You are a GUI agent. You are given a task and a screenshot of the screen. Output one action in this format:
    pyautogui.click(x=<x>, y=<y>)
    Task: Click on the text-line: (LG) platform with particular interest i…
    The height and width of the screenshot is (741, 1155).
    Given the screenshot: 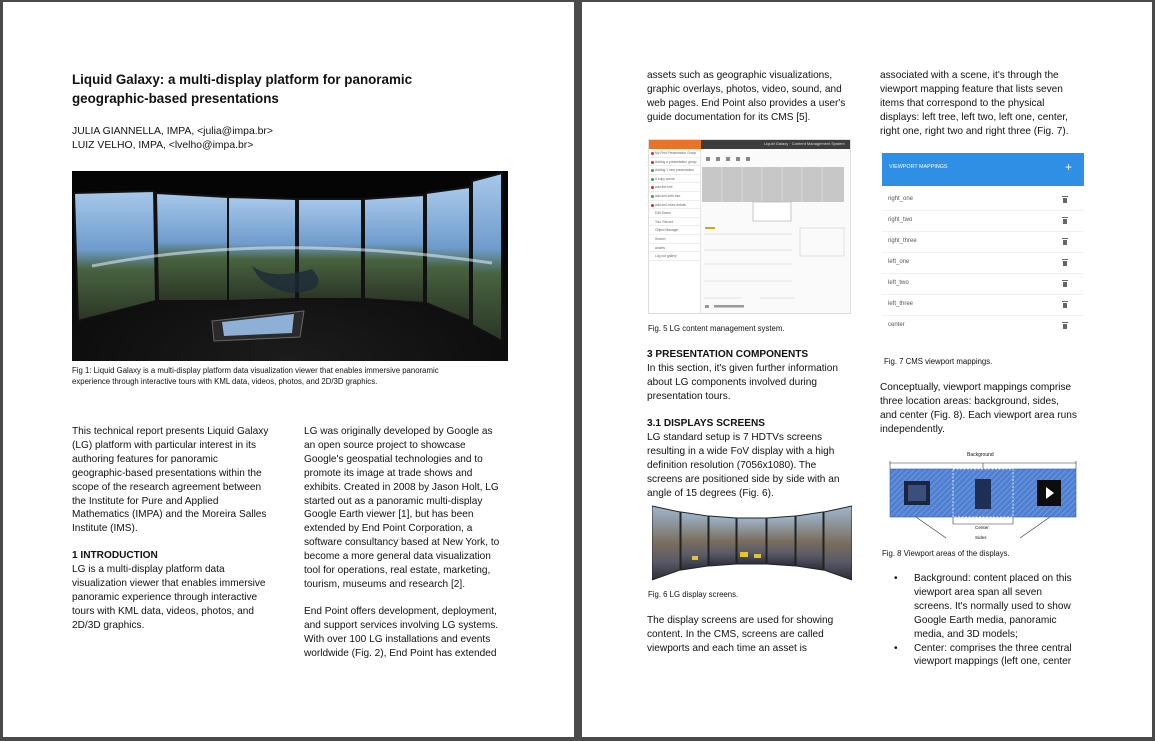 What is the action you would take?
    pyautogui.click(x=164, y=445)
    